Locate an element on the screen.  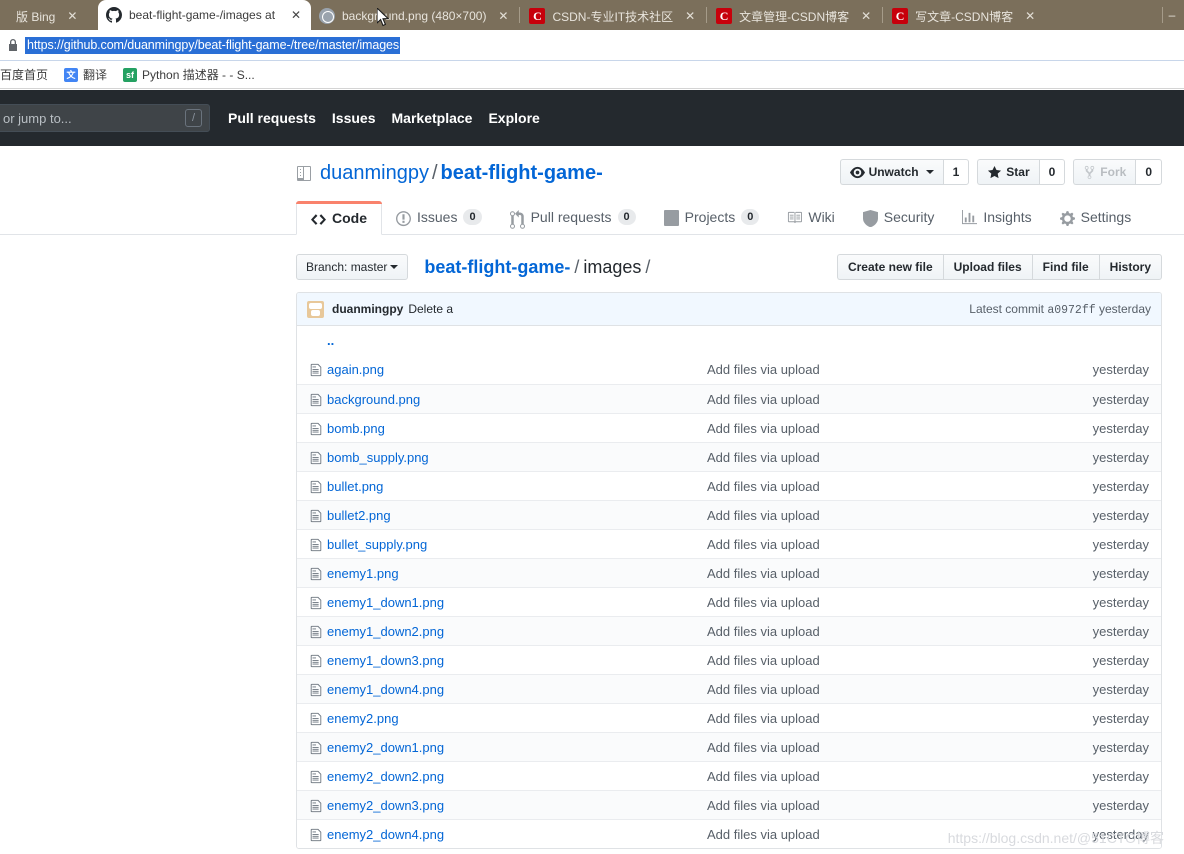
star-button: Star is located at coordinates (1008, 172).